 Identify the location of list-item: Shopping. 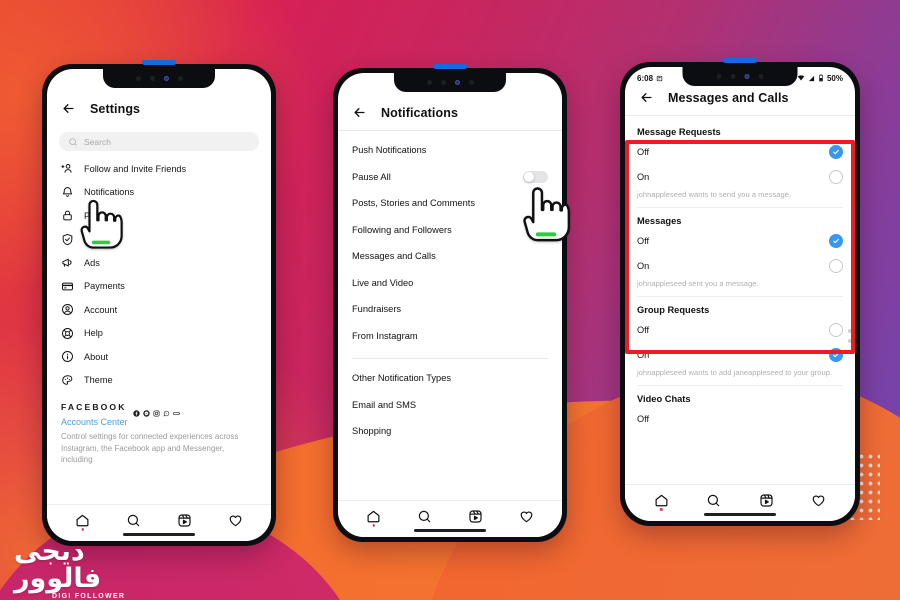
(450, 431).